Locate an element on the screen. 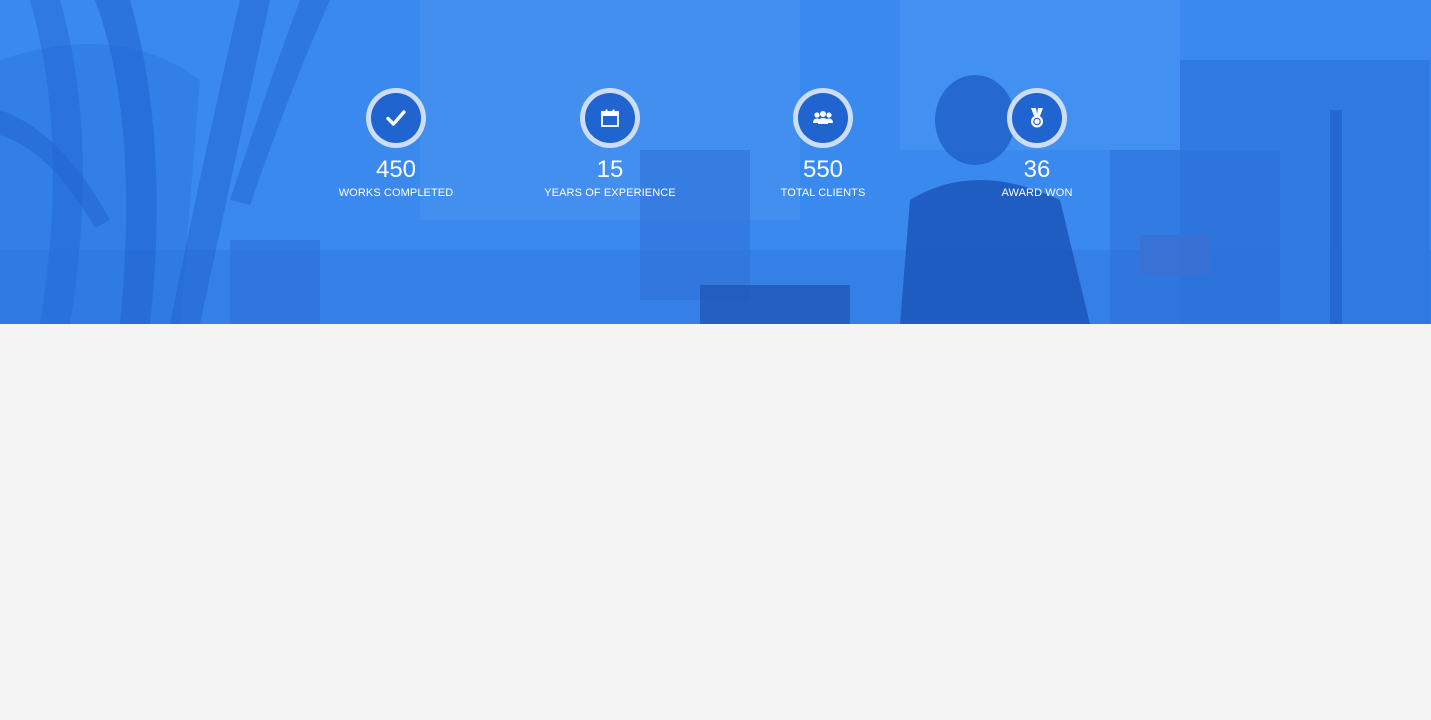 The width and height of the screenshot is (1431, 720). stat-works-completed: 450 WORKS COMPLETED is located at coordinates (396, 144).